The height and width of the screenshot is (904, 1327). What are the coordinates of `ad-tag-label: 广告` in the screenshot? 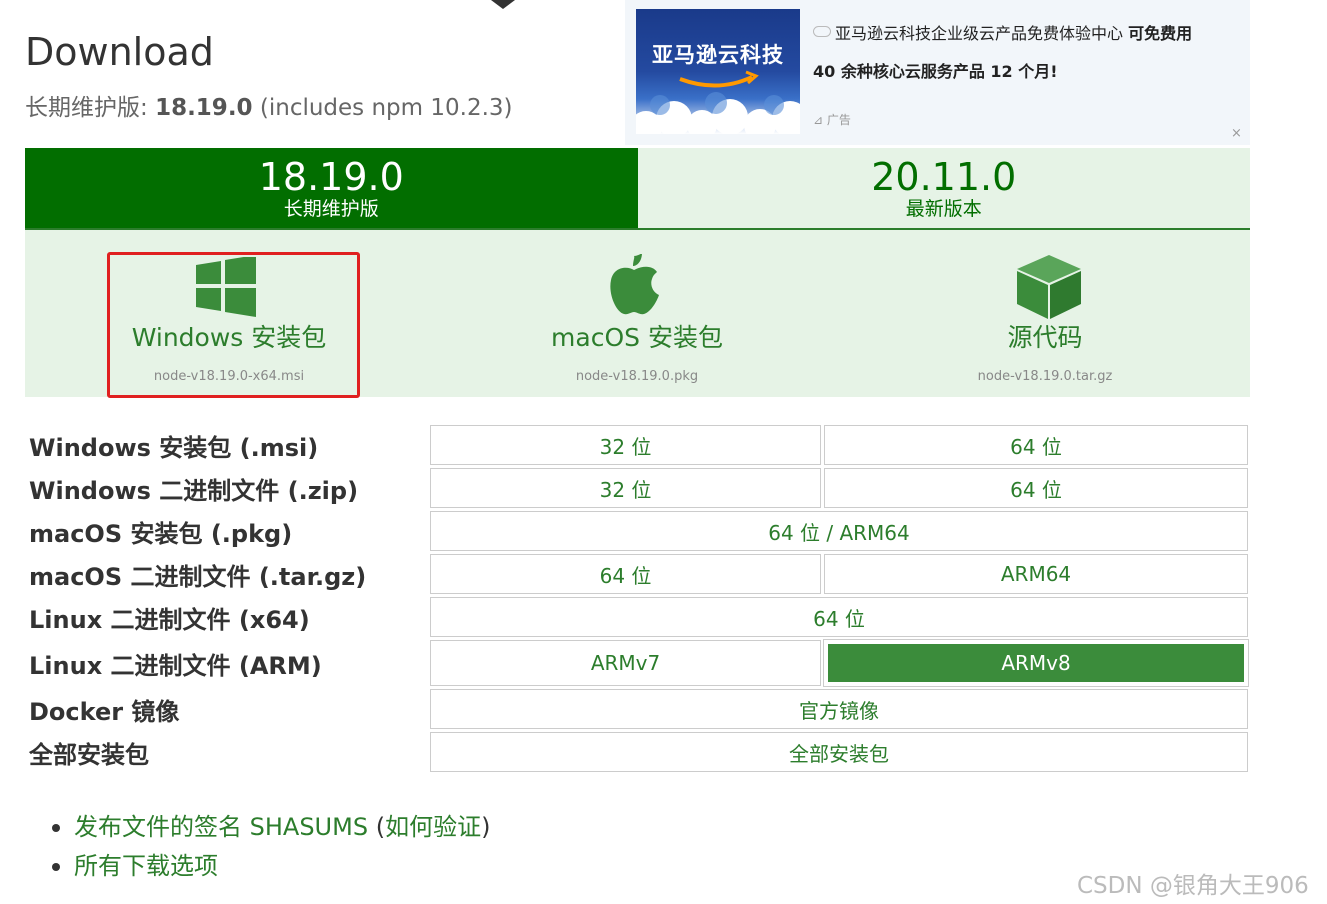 It's located at (838, 120).